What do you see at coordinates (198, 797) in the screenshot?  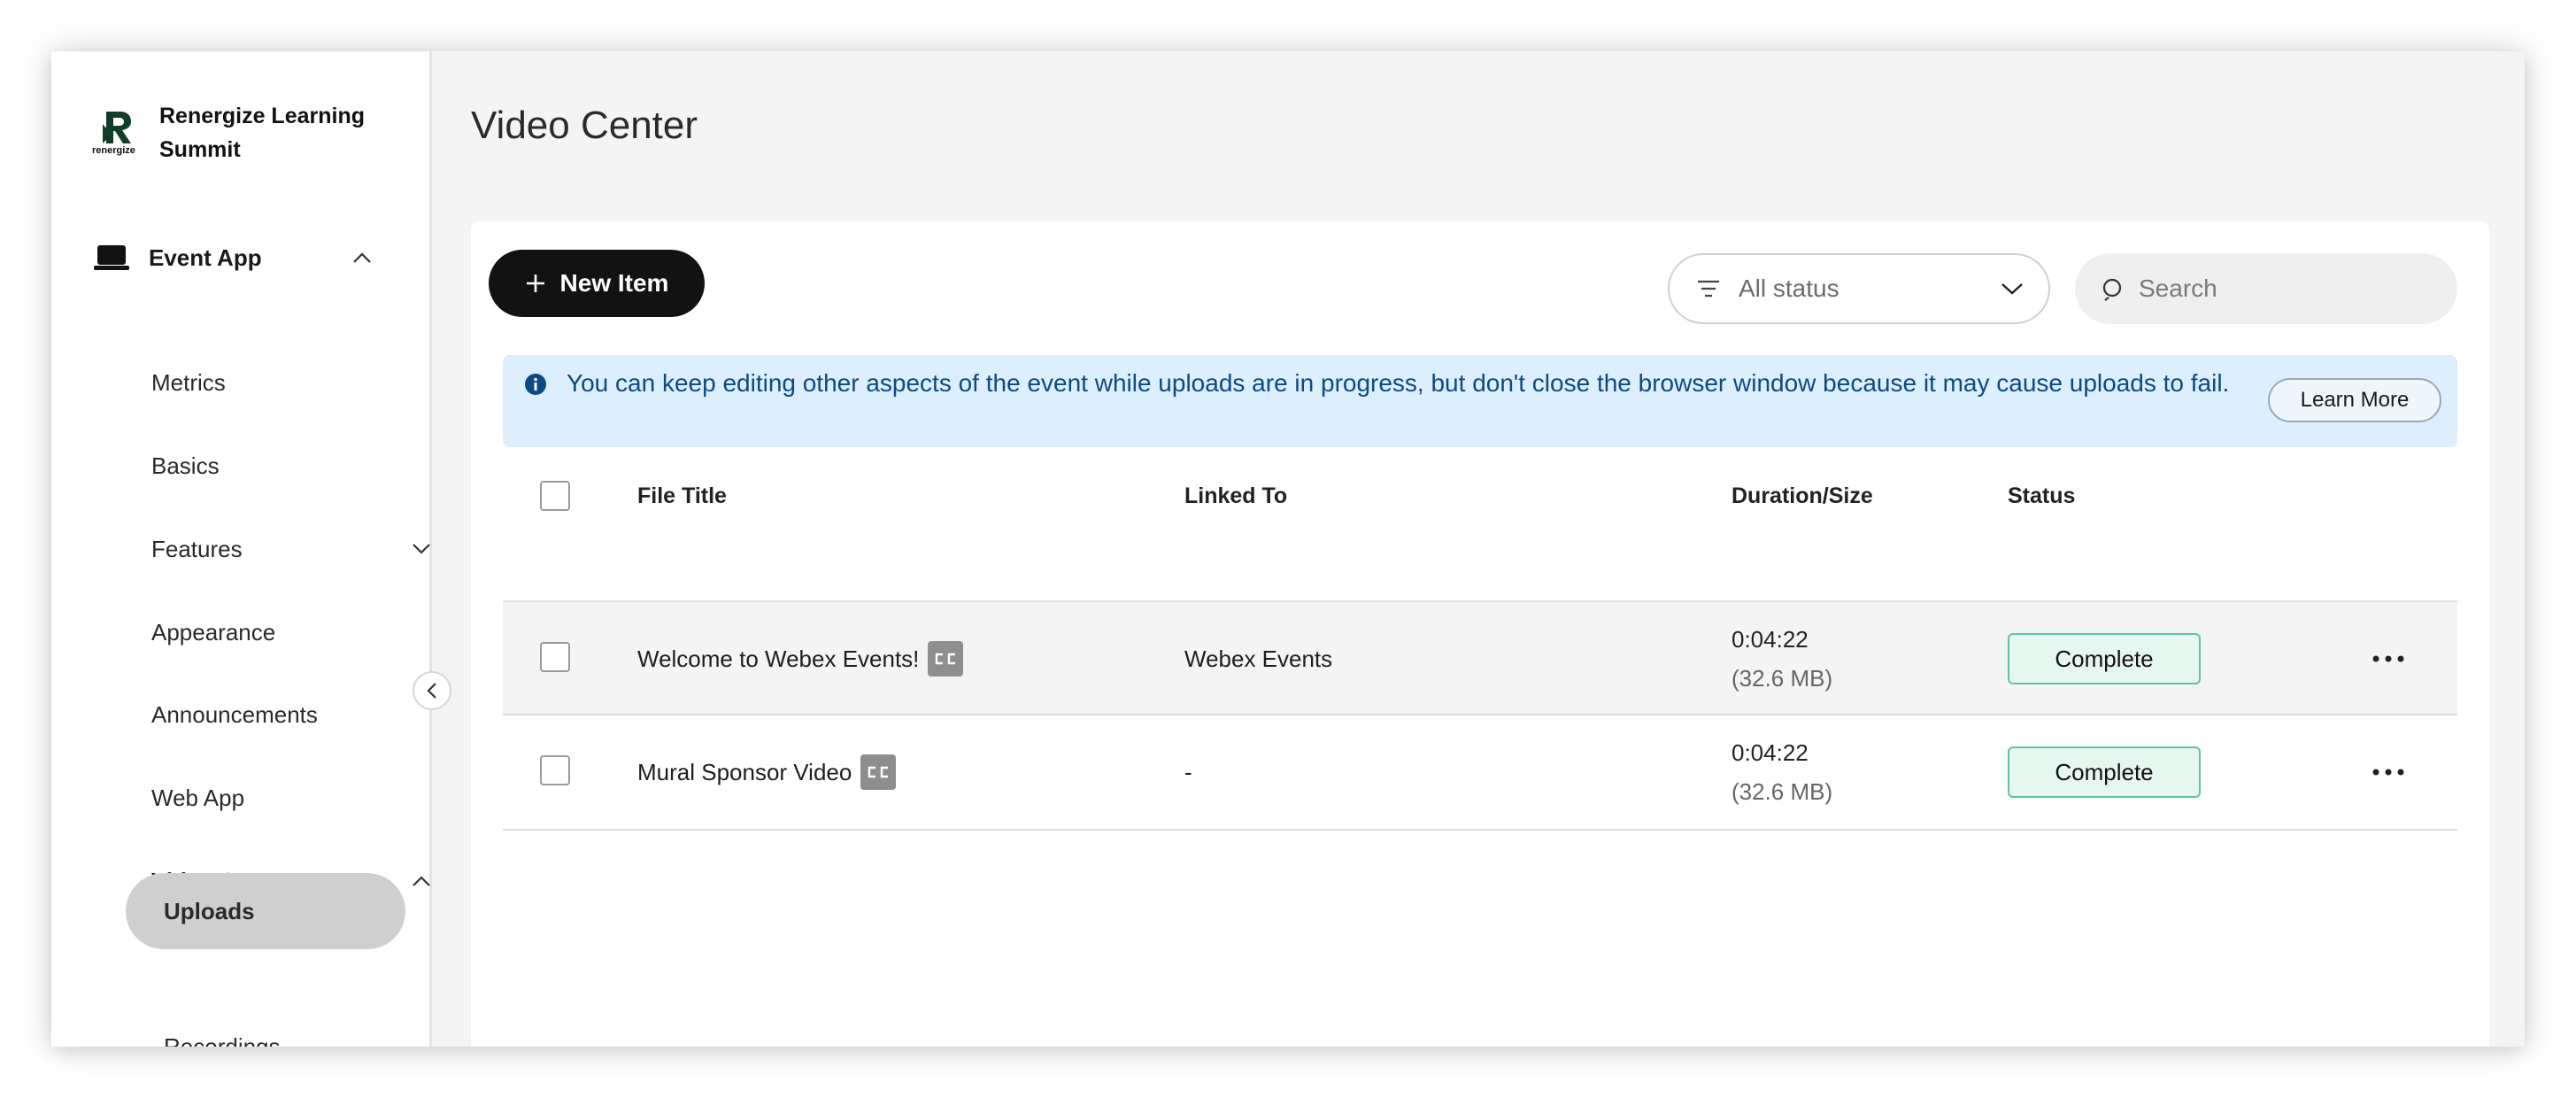 I see `sidebar-item-label: Web App` at bounding box center [198, 797].